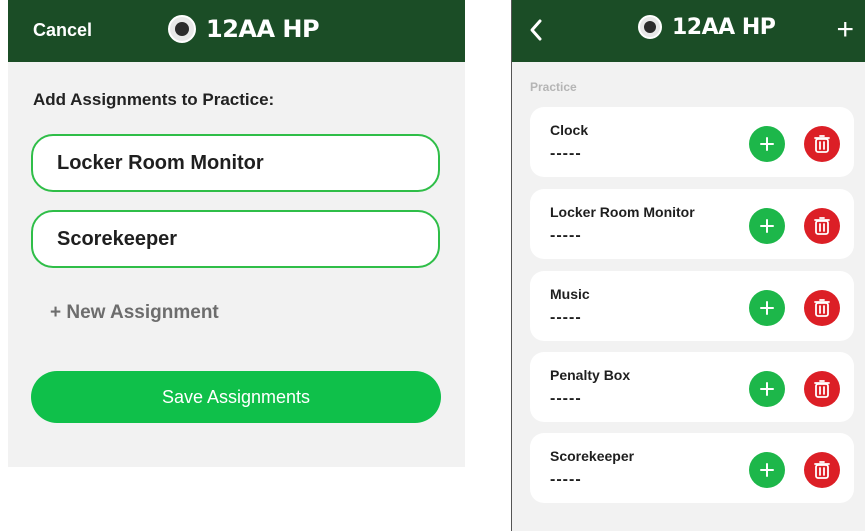  I want to click on assignment-title: Clock, so click(569, 130).